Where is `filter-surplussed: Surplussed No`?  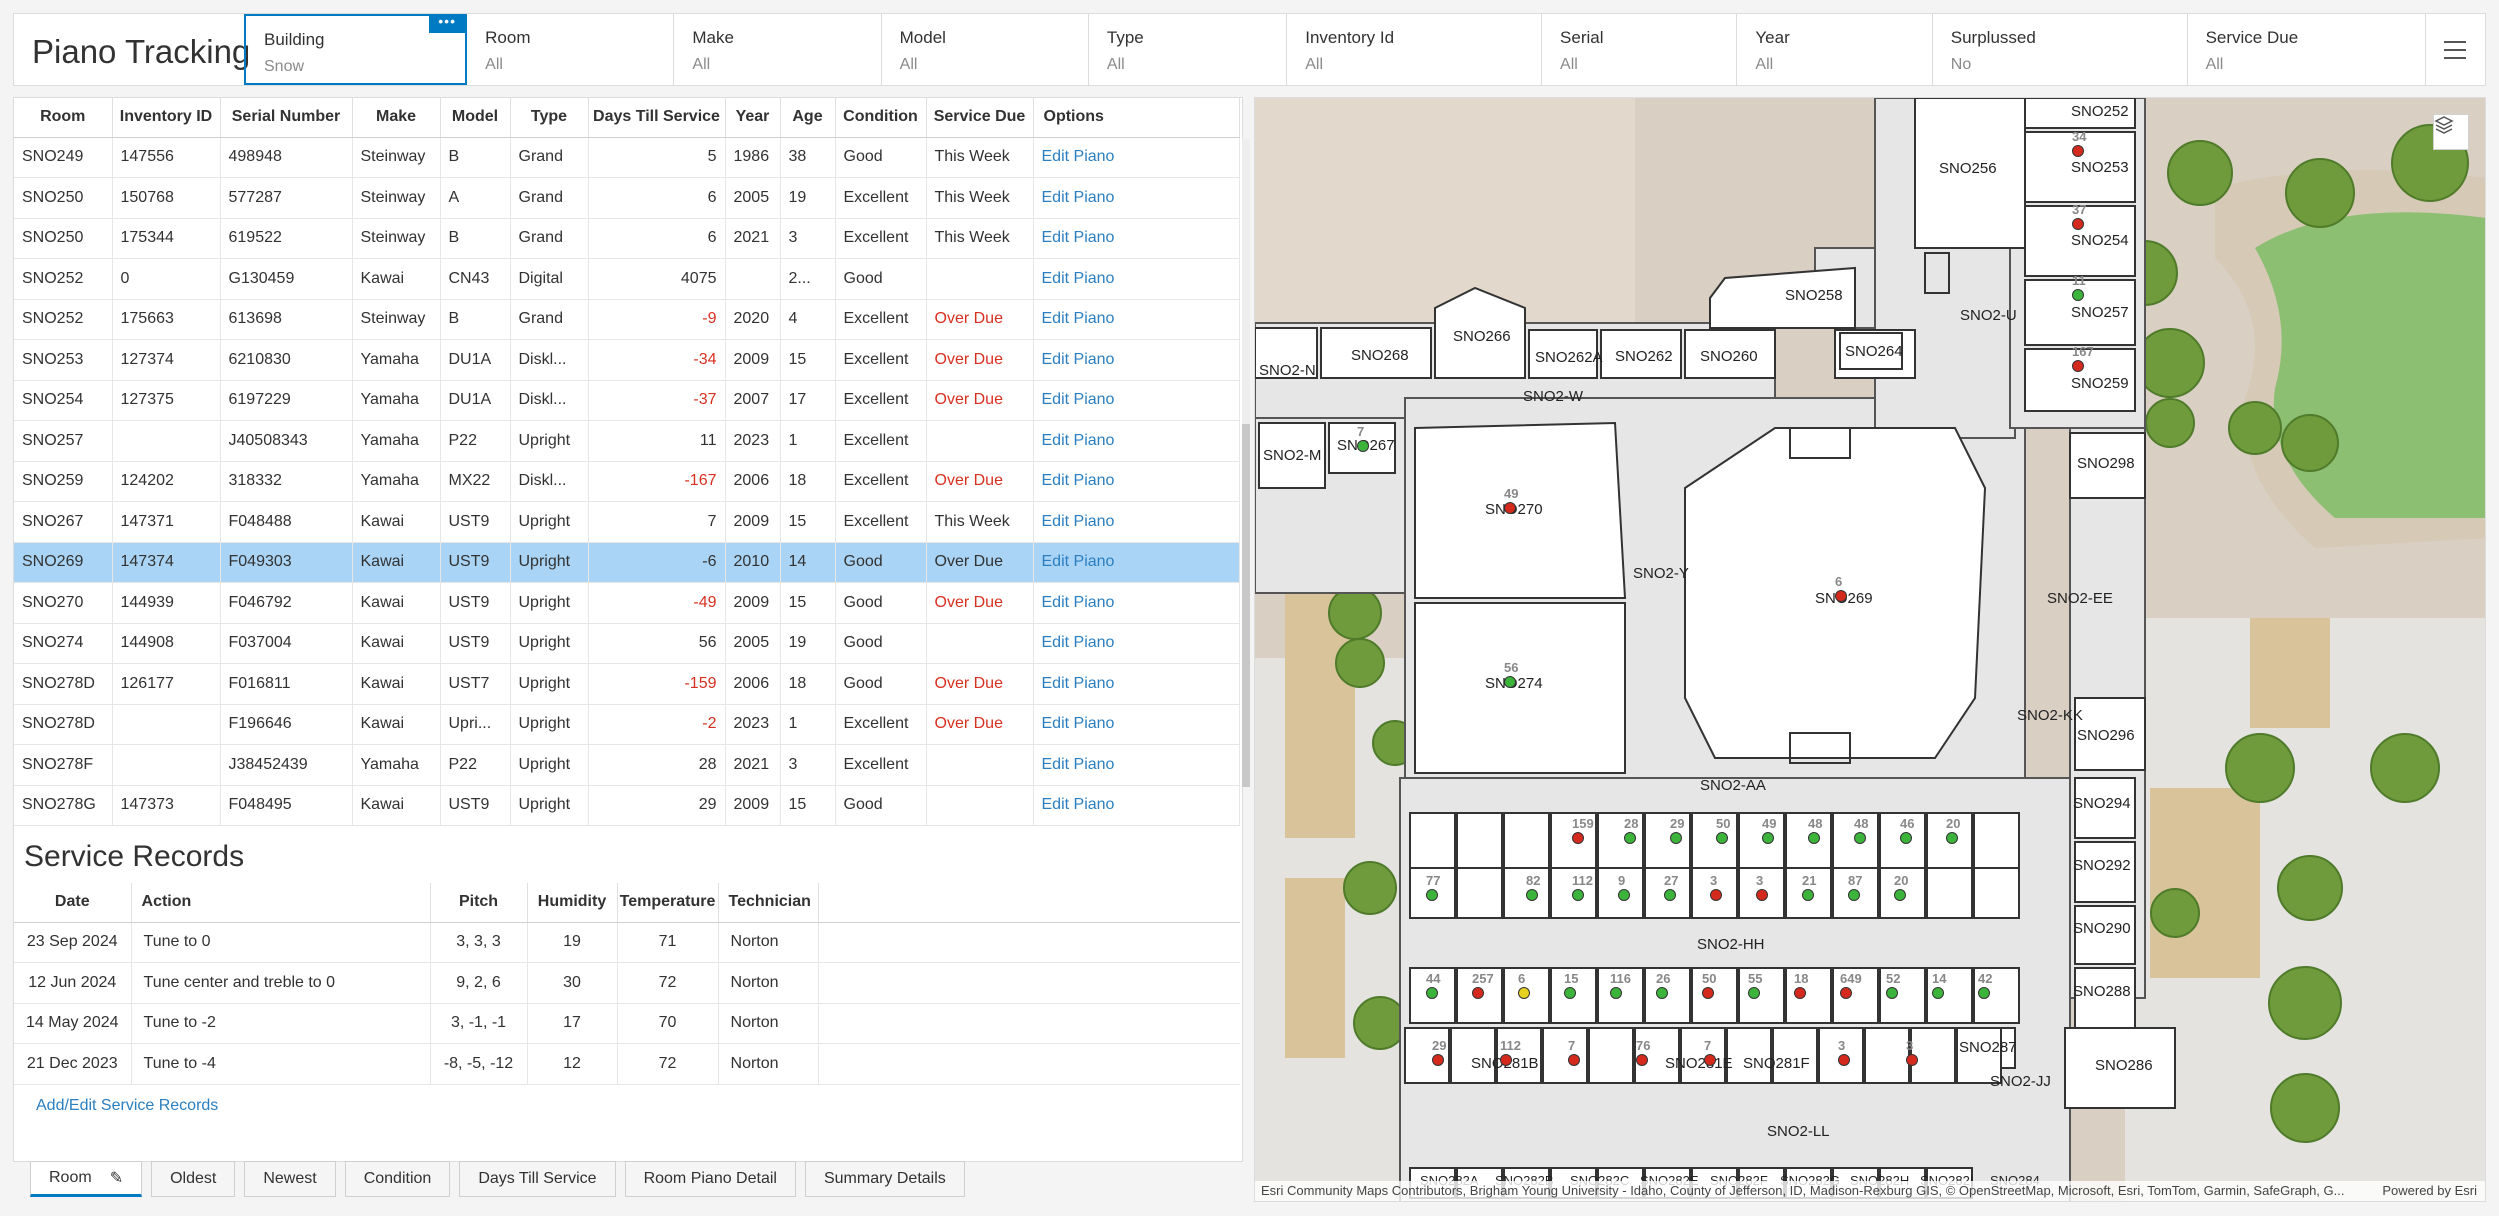 filter-surplussed: Surplussed No is located at coordinates (2060, 49).